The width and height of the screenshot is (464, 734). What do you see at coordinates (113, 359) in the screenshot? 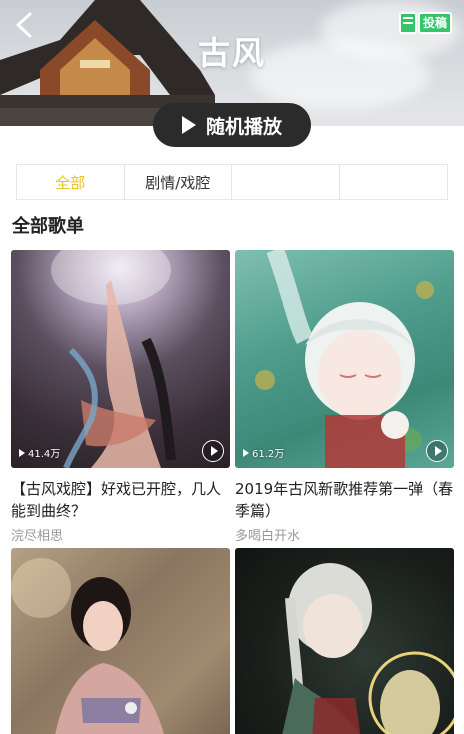
I see `cover-illustration-dancer` at bounding box center [113, 359].